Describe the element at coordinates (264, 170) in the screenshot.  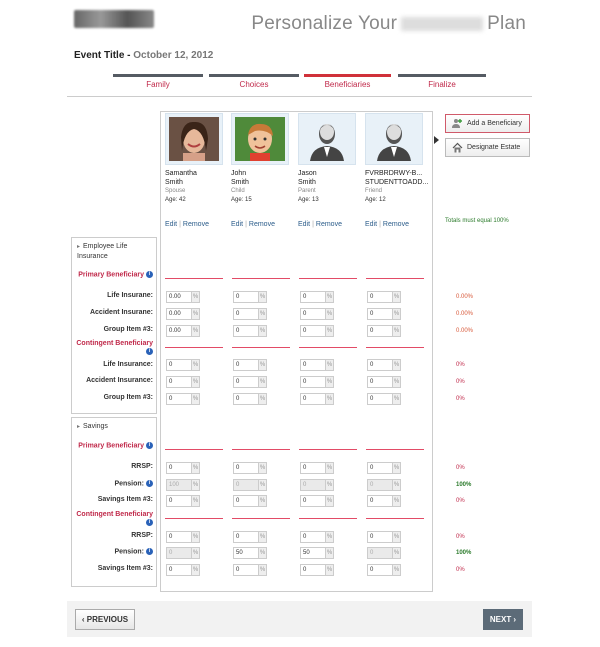
I see `beneficiary-card: John Smith Child Age: 15 Edit | Remove` at that location.